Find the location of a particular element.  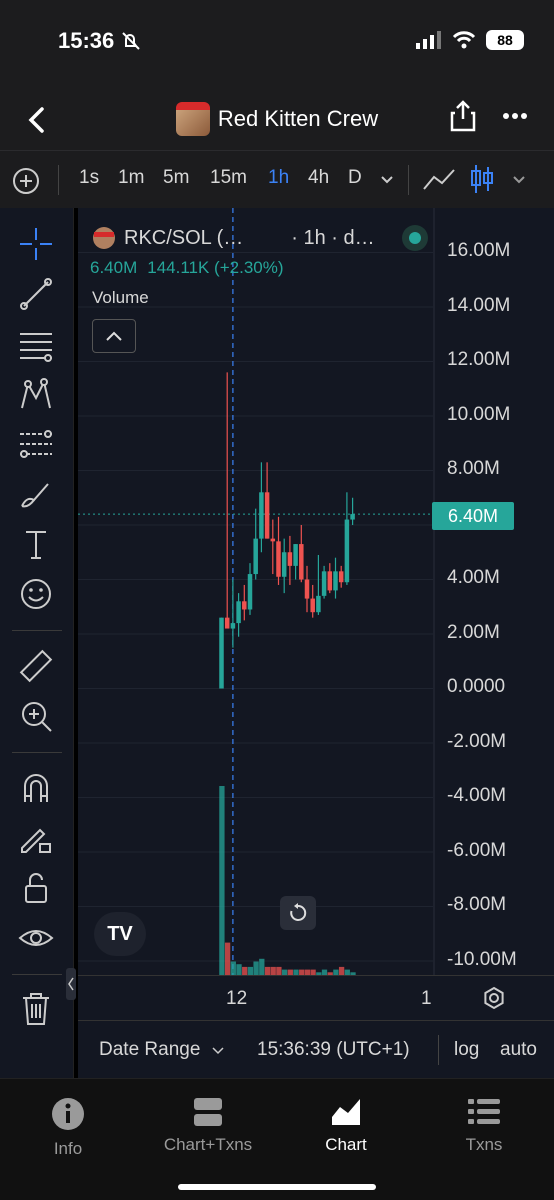

tab-info: Info is located at coordinates (68, 1128).